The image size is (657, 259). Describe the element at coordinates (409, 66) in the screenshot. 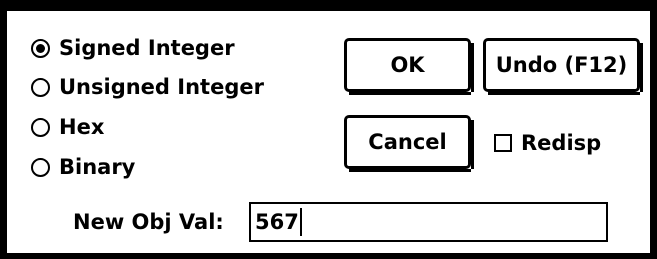

I see `ok-button: OK` at that location.